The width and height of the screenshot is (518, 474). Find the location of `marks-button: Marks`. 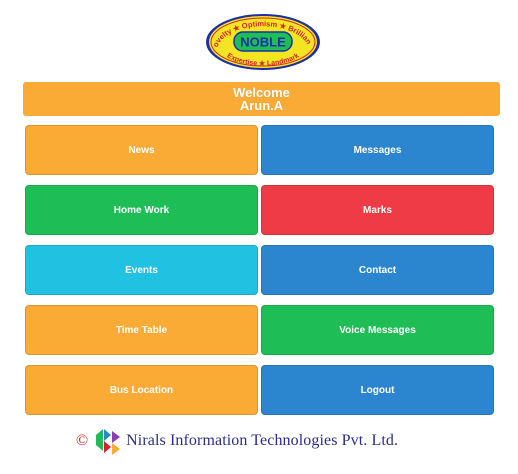

marks-button: Marks is located at coordinates (377, 210).